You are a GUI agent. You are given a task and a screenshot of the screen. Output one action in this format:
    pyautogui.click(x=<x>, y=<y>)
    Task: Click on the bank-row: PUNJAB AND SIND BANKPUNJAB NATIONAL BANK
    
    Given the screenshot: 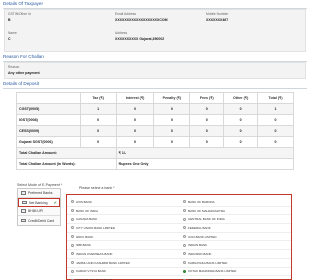 What is the action you would take?
    pyautogui.click(x=179, y=278)
    